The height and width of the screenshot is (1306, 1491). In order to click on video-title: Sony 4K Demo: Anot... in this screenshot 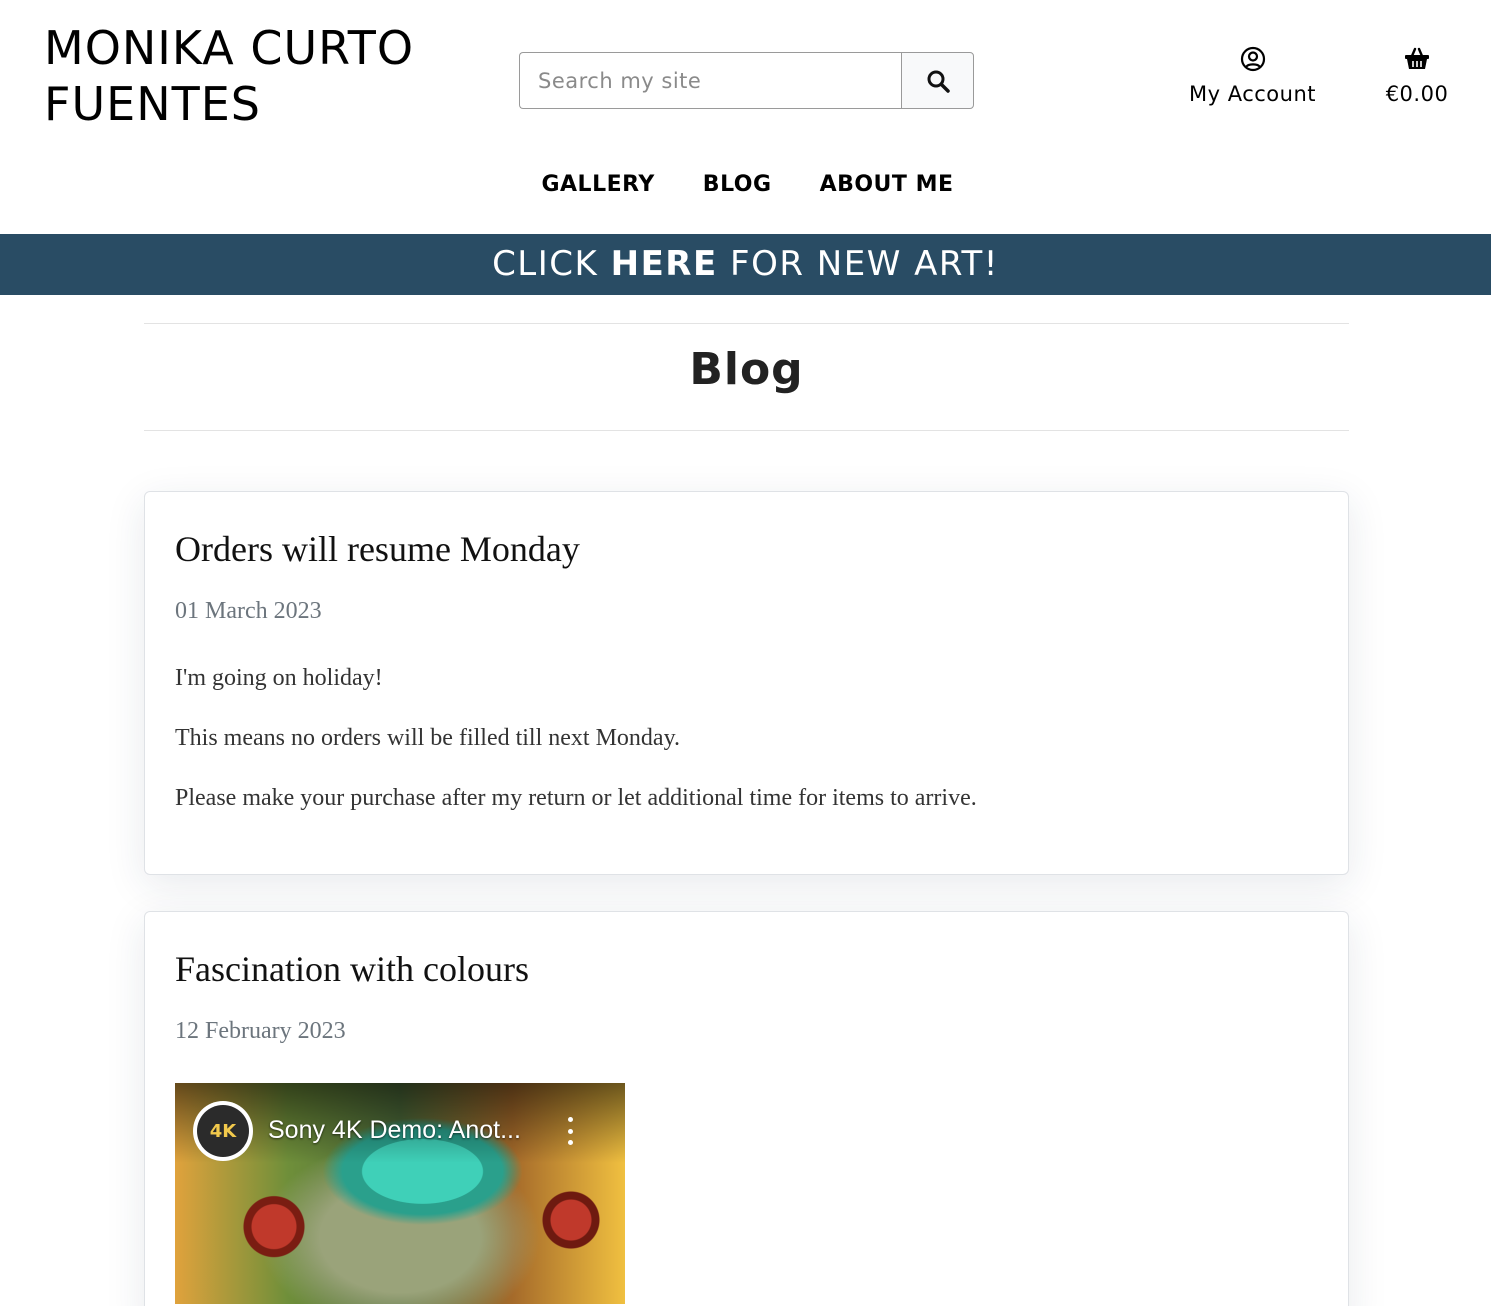, I will do `click(394, 1130)`.